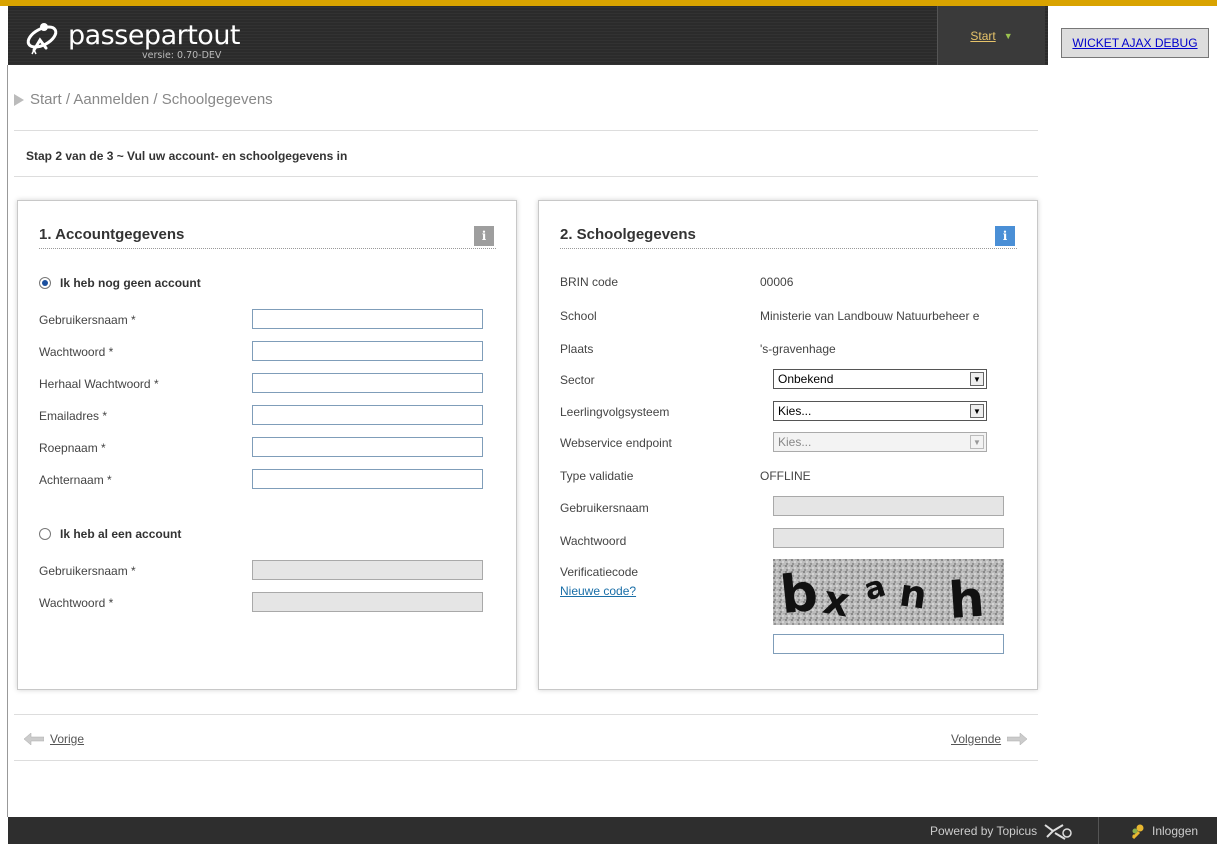 The width and height of the screenshot is (1217, 844). Describe the element at coordinates (982, 36) in the screenshot. I see `start-menu-link: Start` at that location.